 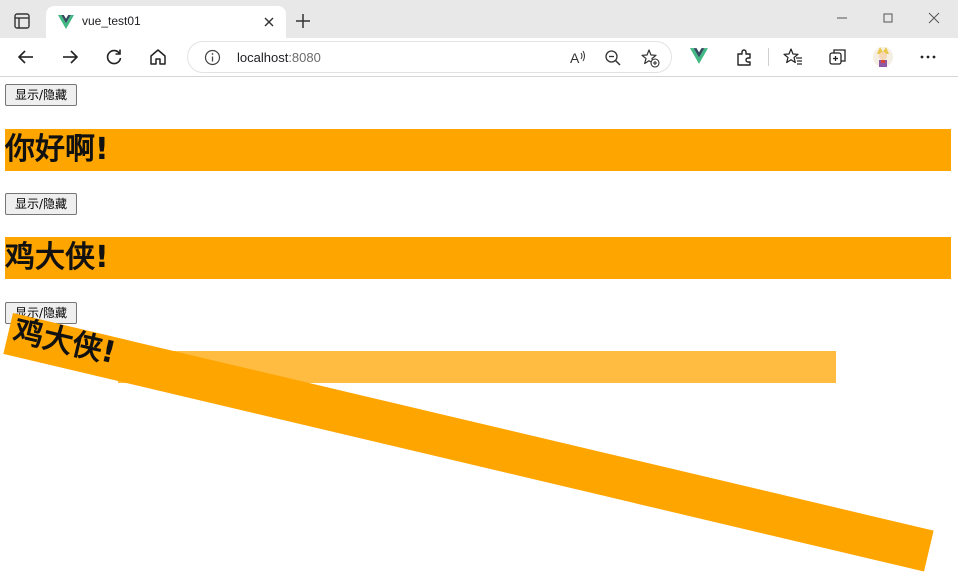 What do you see at coordinates (158, 57) in the screenshot?
I see `home-icon` at bounding box center [158, 57].